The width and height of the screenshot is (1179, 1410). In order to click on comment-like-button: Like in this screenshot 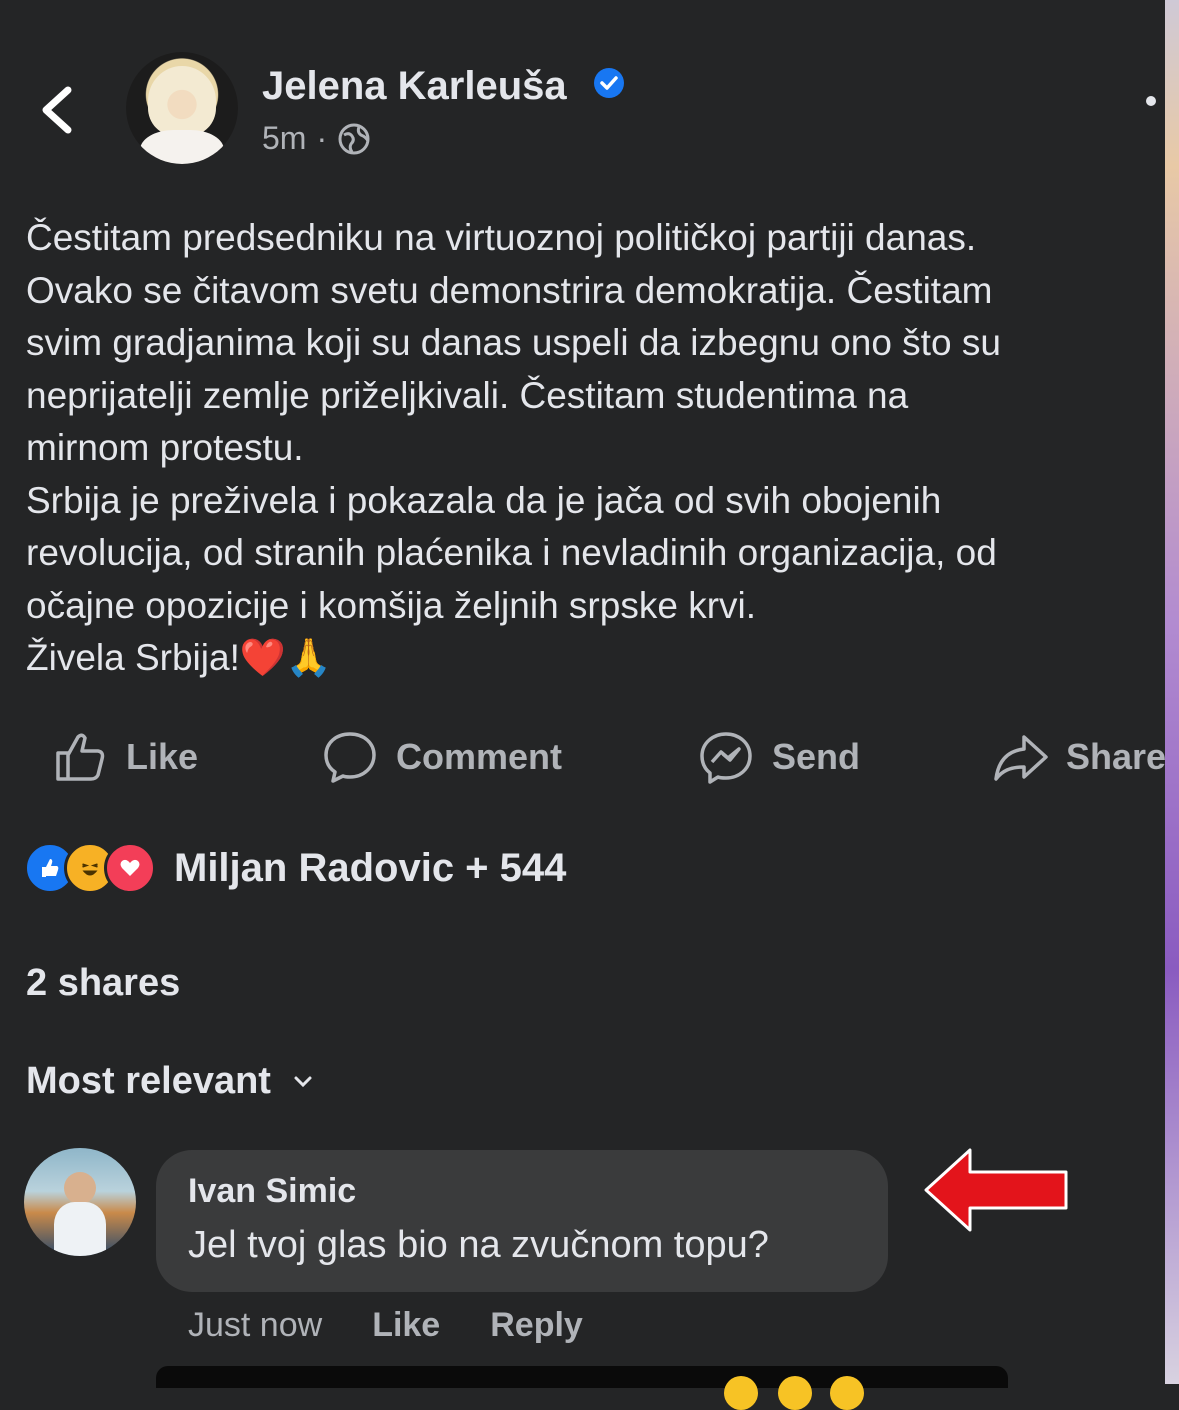, I will do `click(406, 1325)`.